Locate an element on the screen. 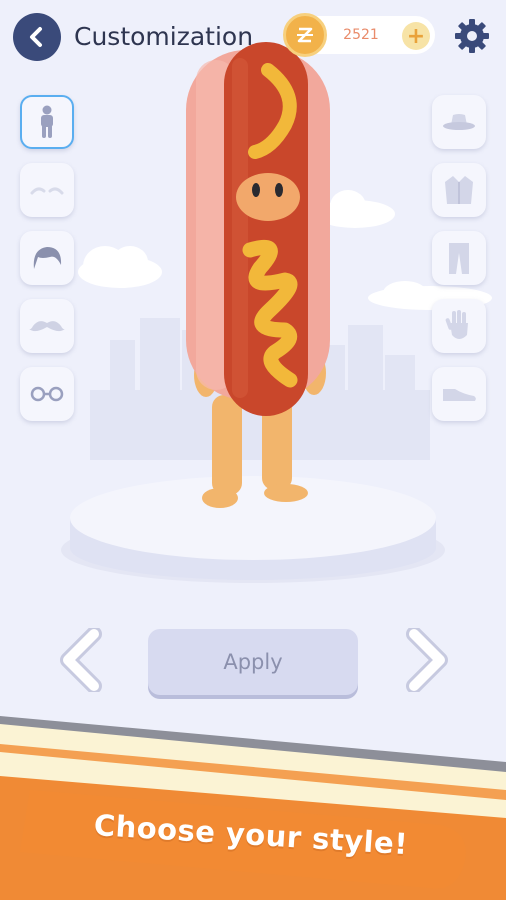  hair-icon is located at coordinates (47, 258).